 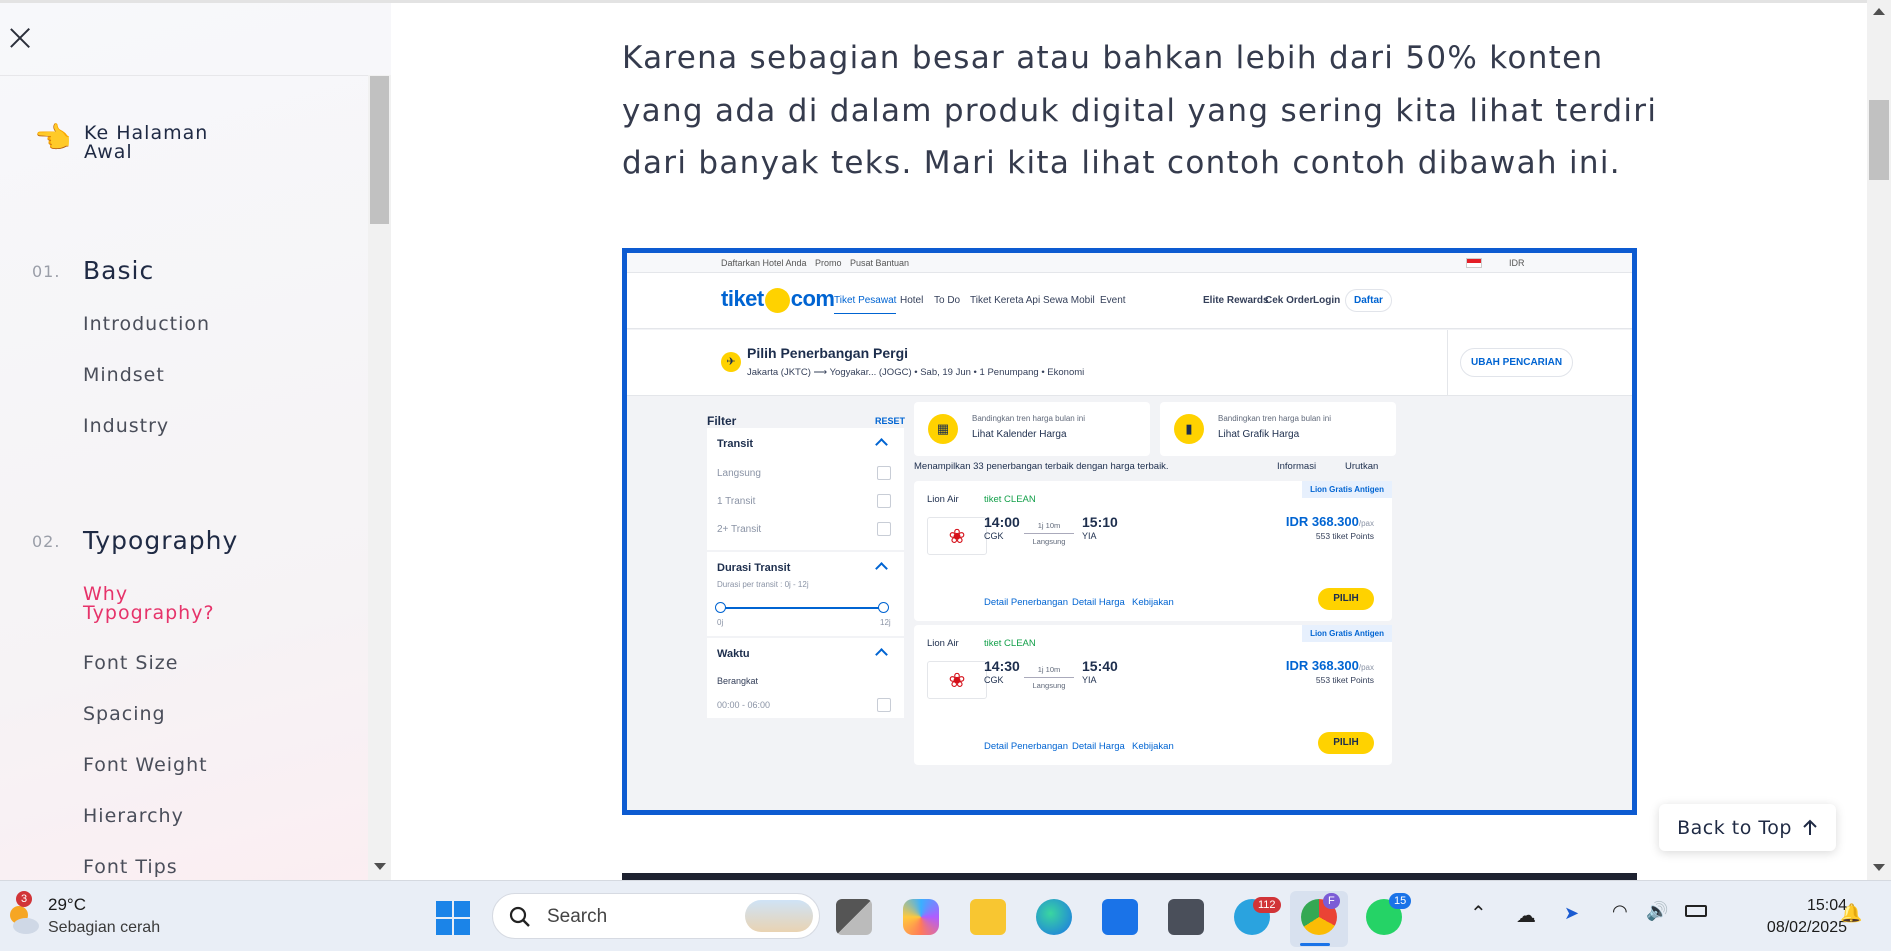 I want to click on sidebar-item-spacing: Spacing, so click(x=124, y=714).